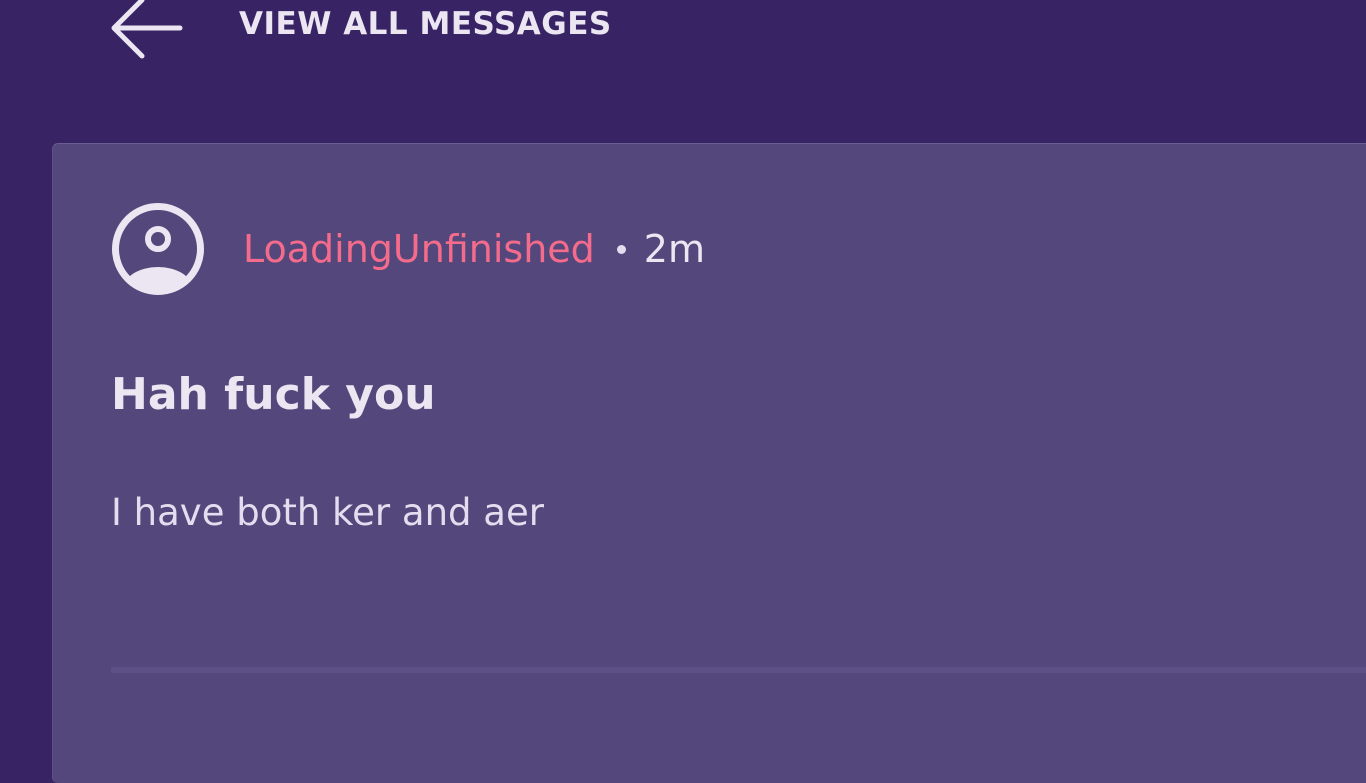 The width and height of the screenshot is (1366, 783). I want to click on message-body: I have both ker and aer, so click(327, 512).